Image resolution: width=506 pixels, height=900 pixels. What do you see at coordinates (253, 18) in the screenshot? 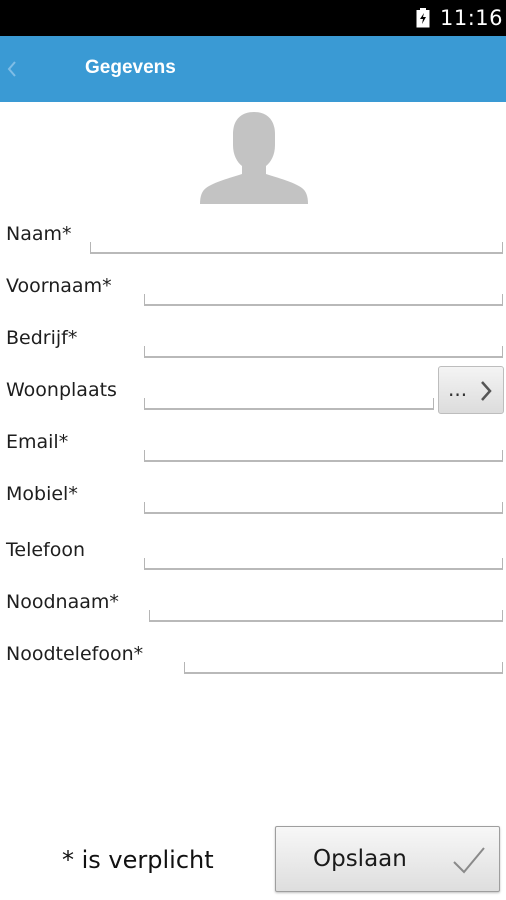
I see `status-bar: 11:16` at bounding box center [253, 18].